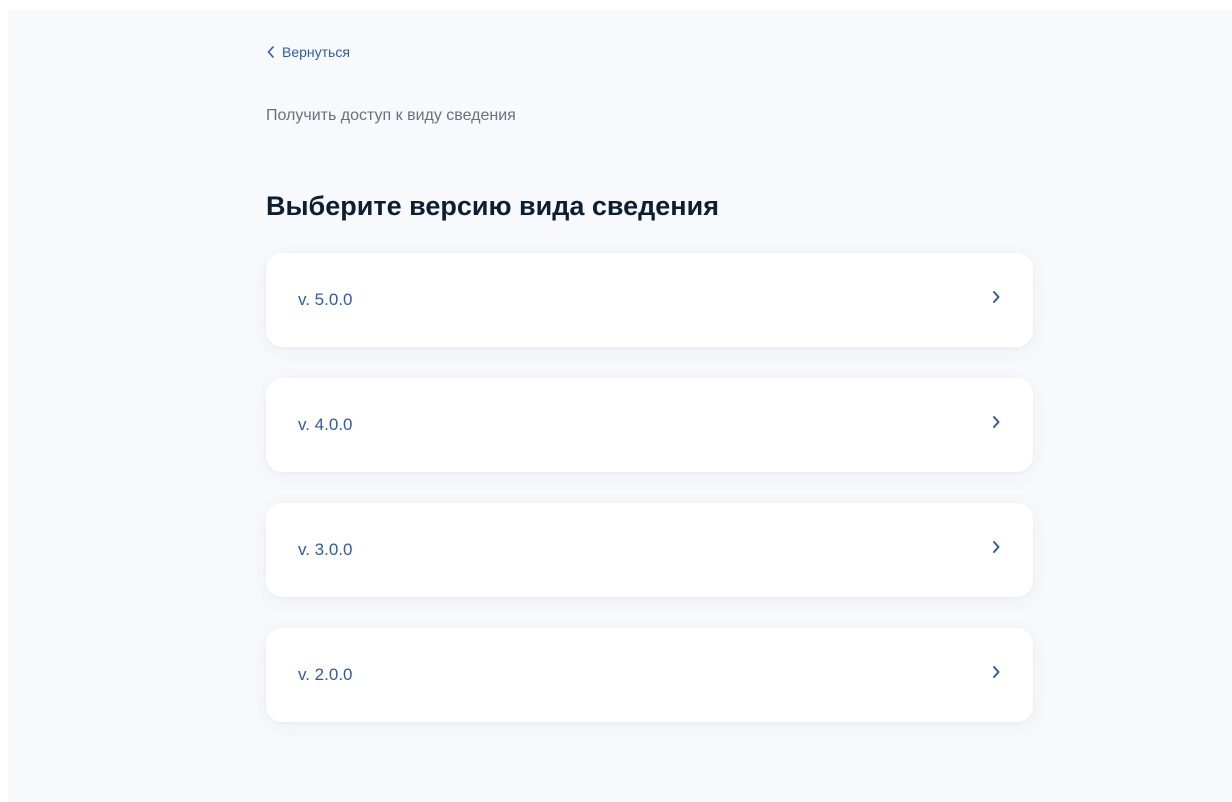 The width and height of the screenshot is (1232, 802). I want to click on chevron-left-icon, so click(270, 52).